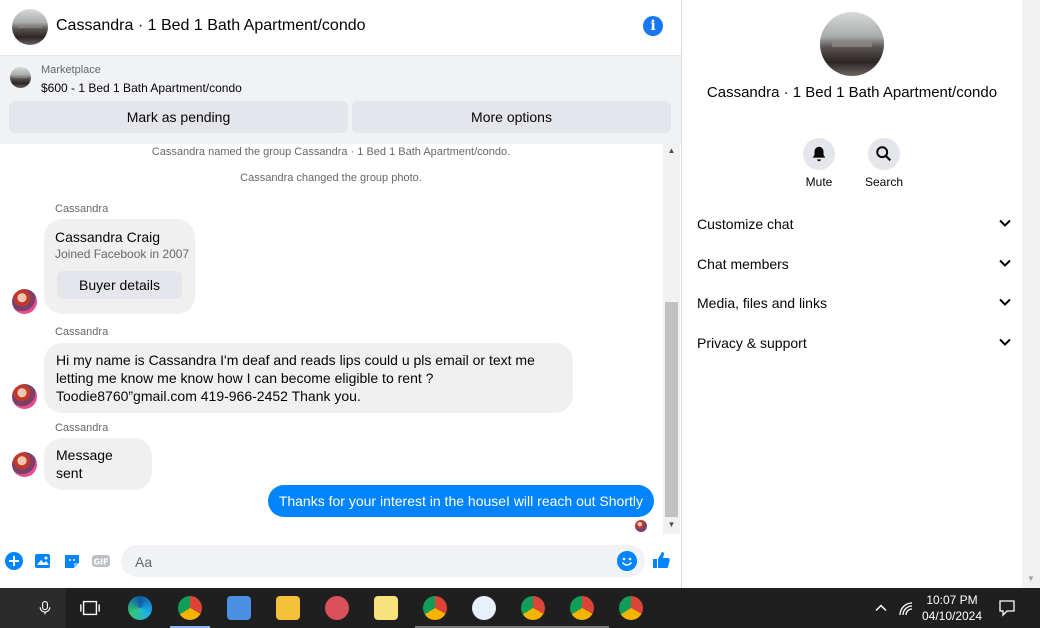 Image resolution: width=1040 pixels, height=628 pixels. What do you see at coordinates (288, 608) in the screenshot?
I see `file-explorer-icon` at bounding box center [288, 608].